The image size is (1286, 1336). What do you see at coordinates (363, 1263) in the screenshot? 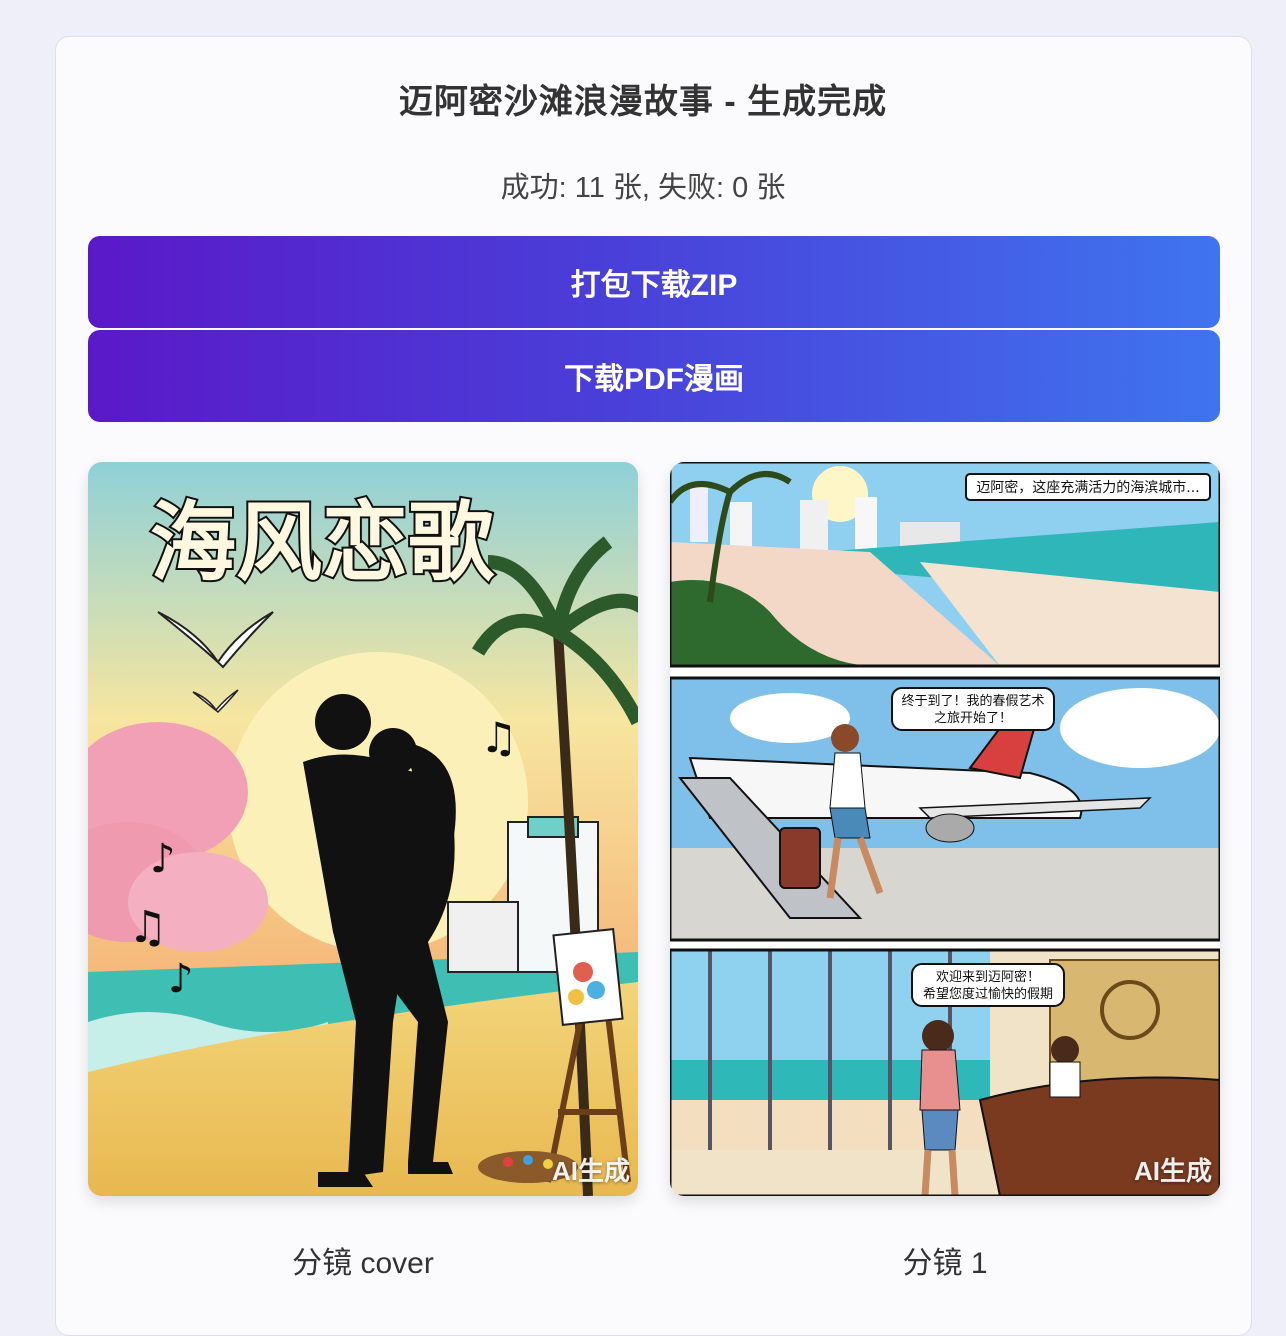
I see `storyboard-cover-caption: 分镜 cover` at bounding box center [363, 1263].